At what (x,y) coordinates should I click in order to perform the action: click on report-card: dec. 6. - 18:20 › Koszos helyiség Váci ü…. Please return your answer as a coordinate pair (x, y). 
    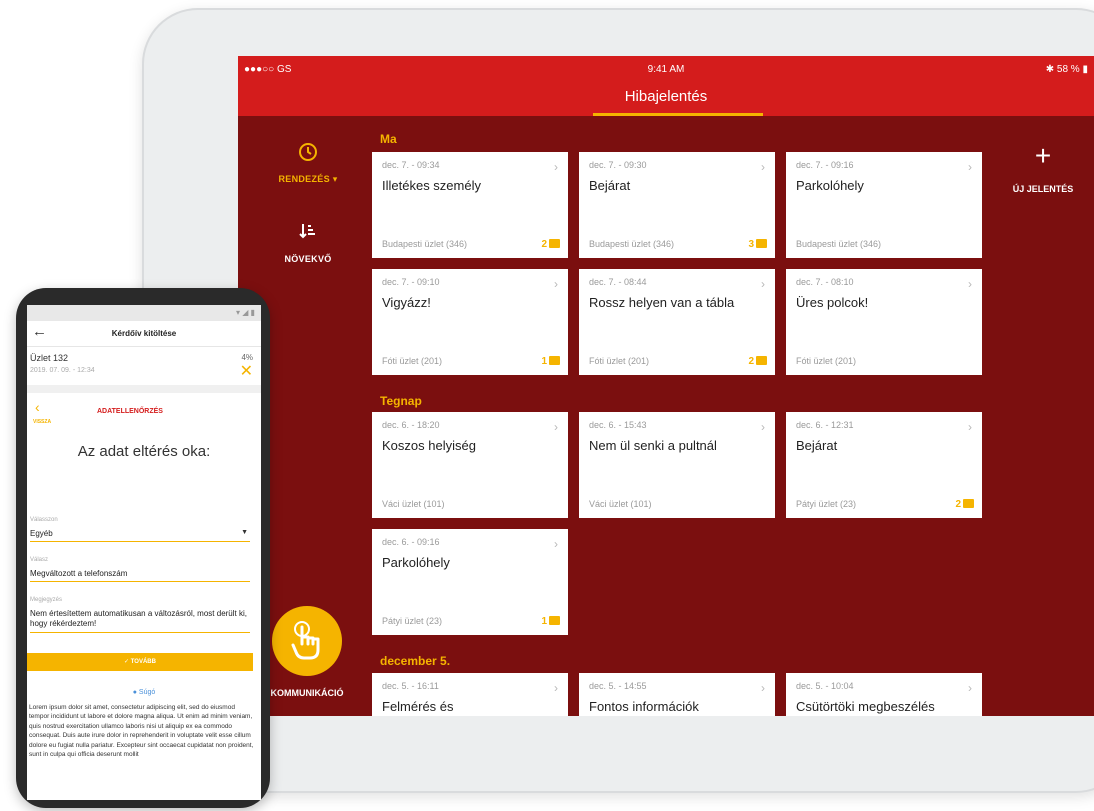
    Looking at the image, I should click on (470, 465).